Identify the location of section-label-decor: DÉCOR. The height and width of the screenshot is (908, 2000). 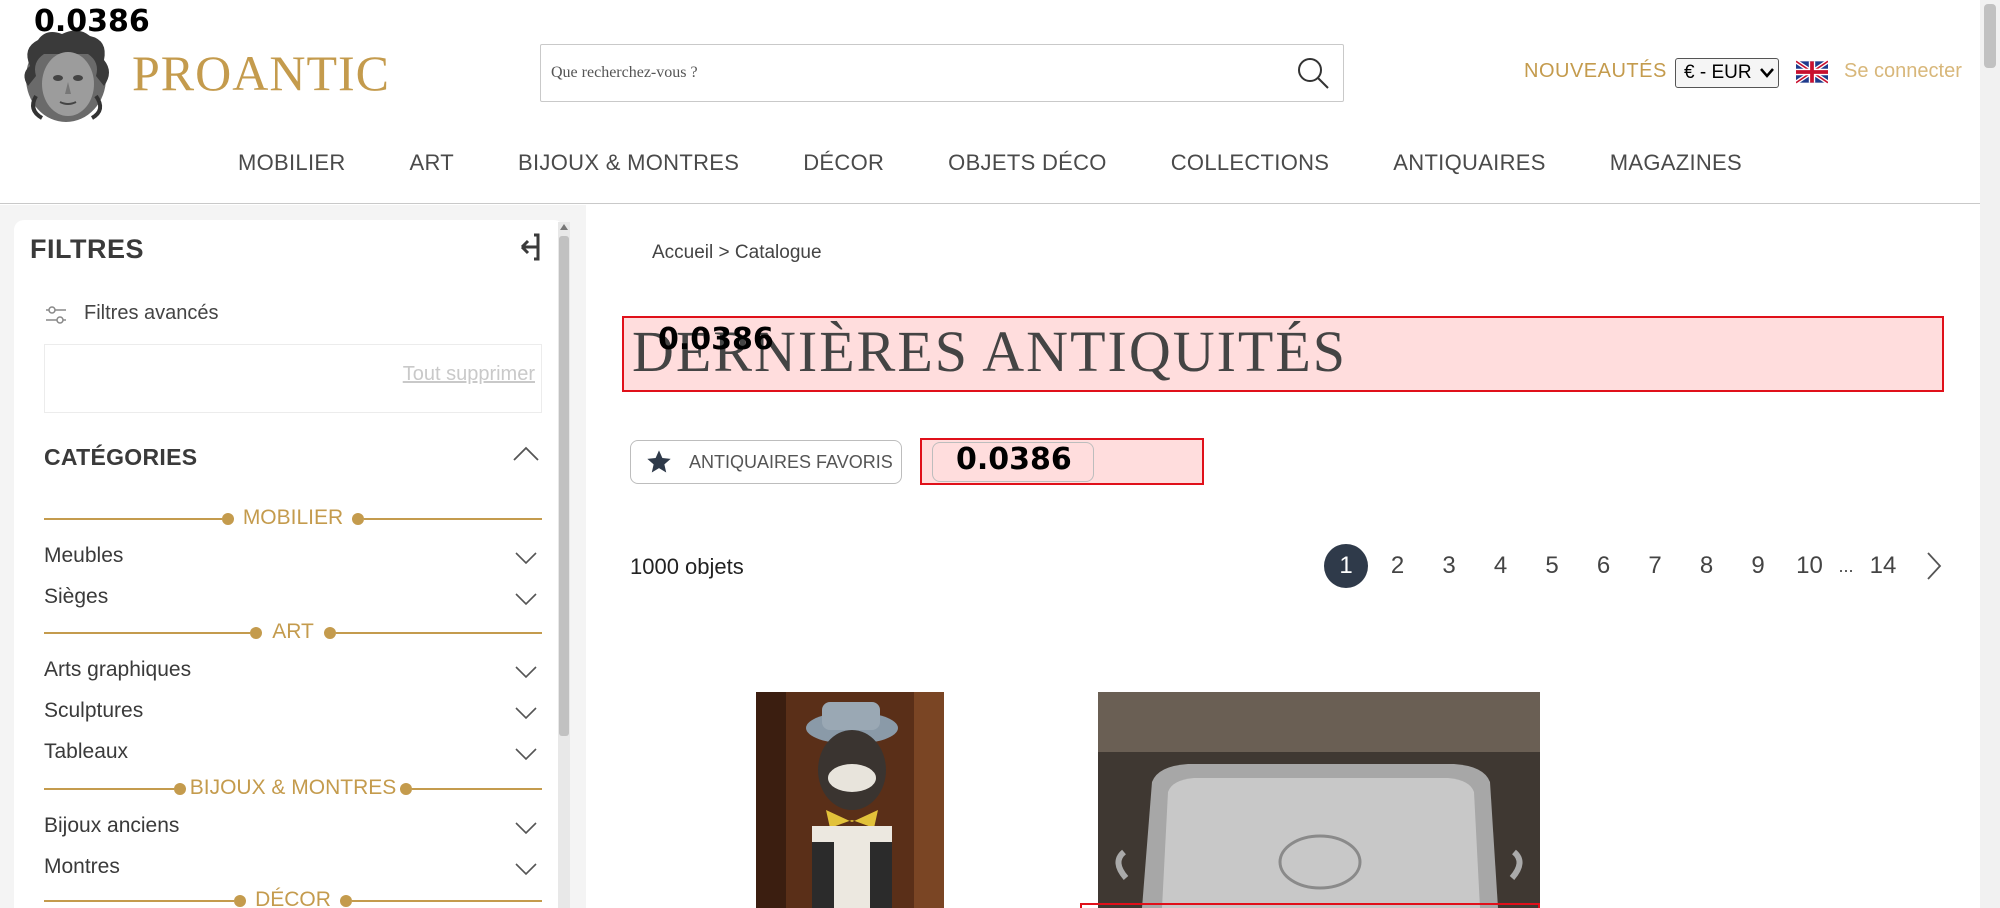
(293, 898).